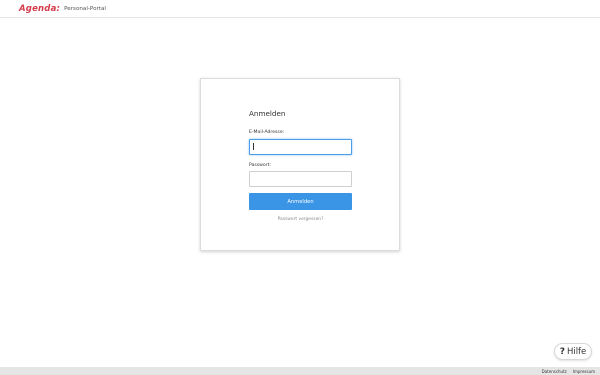 This screenshot has width=600, height=375. What do you see at coordinates (260, 165) in the screenshot?
I see `password-label: Passwort:` at bounding box center [260, 165].